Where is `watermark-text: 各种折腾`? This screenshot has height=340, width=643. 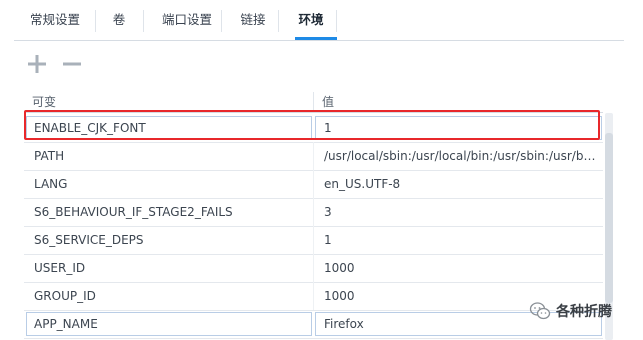
watermark-text: 各种折腾 is located at coordinates (584, 312).